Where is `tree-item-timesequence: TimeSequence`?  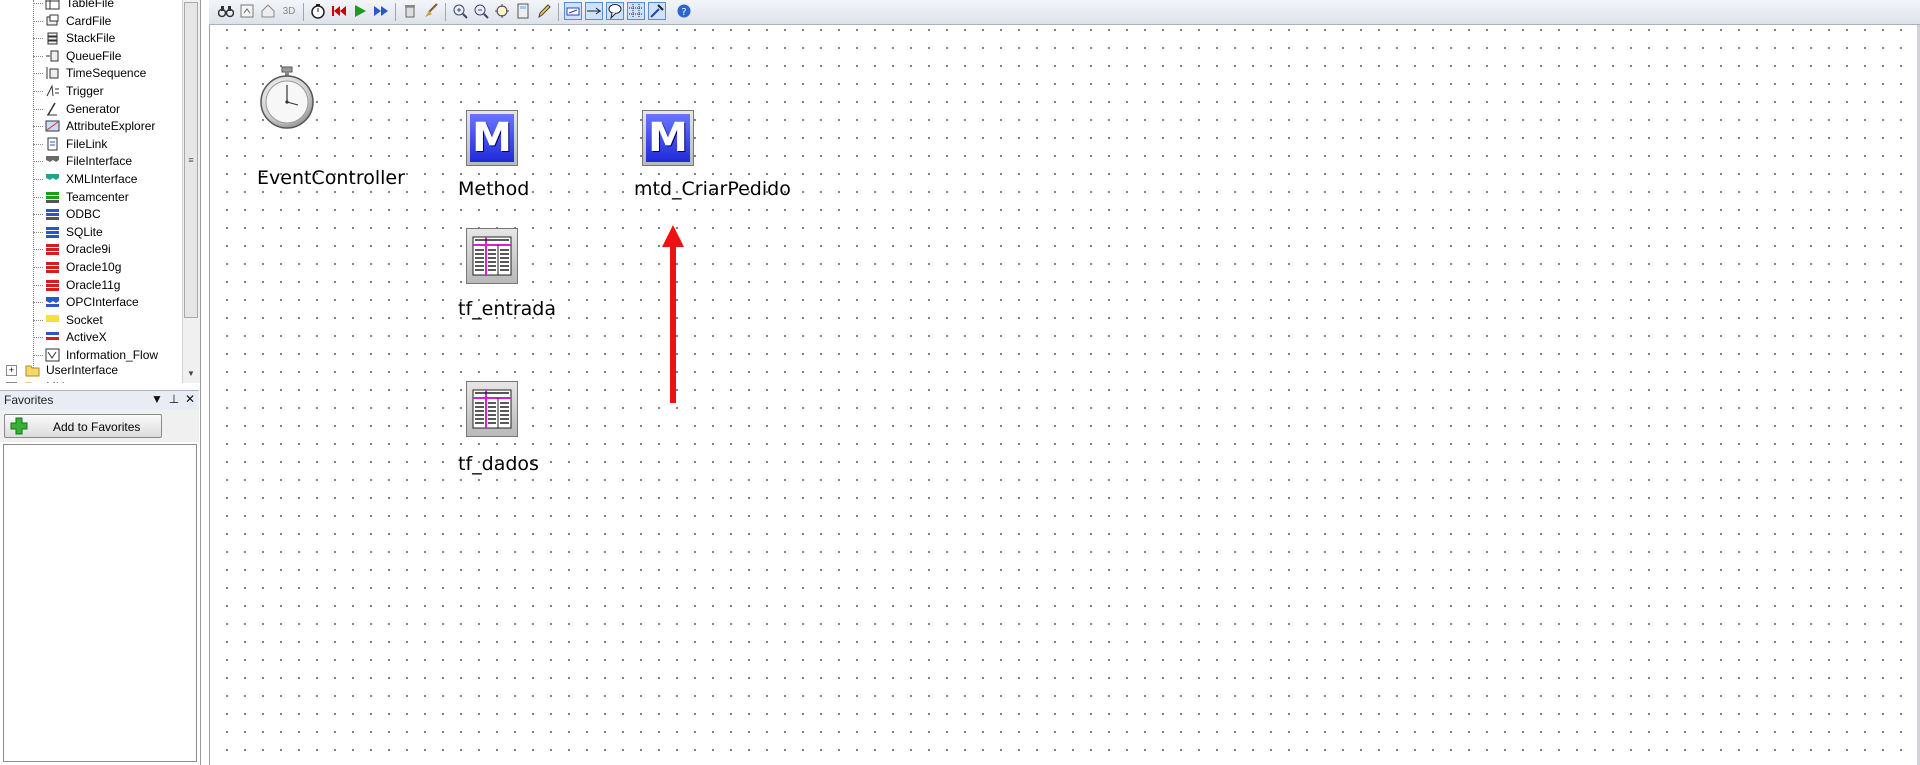 tree-item-timesequence: TimeSequence is located at coordinates (90, 73).